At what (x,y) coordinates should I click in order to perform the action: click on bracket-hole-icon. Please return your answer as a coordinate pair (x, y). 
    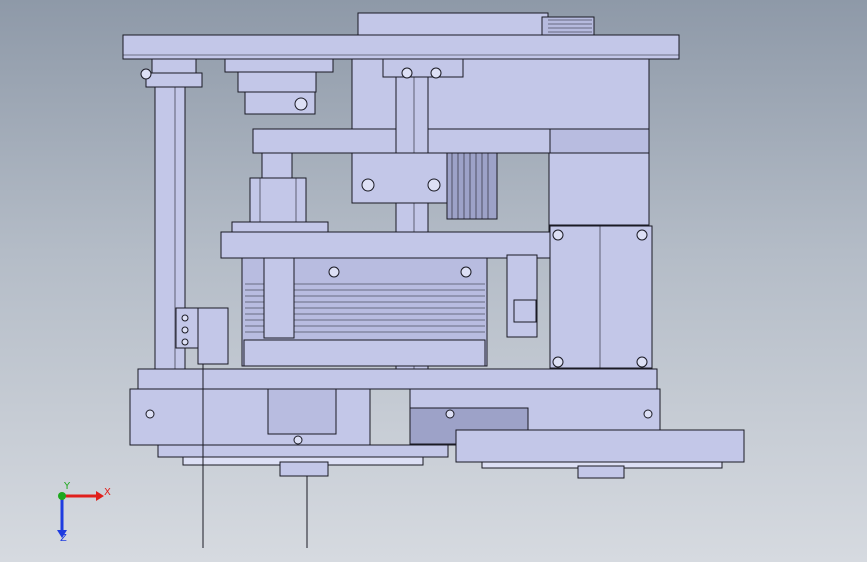
    Looking at the image, I should click on (185, 318).